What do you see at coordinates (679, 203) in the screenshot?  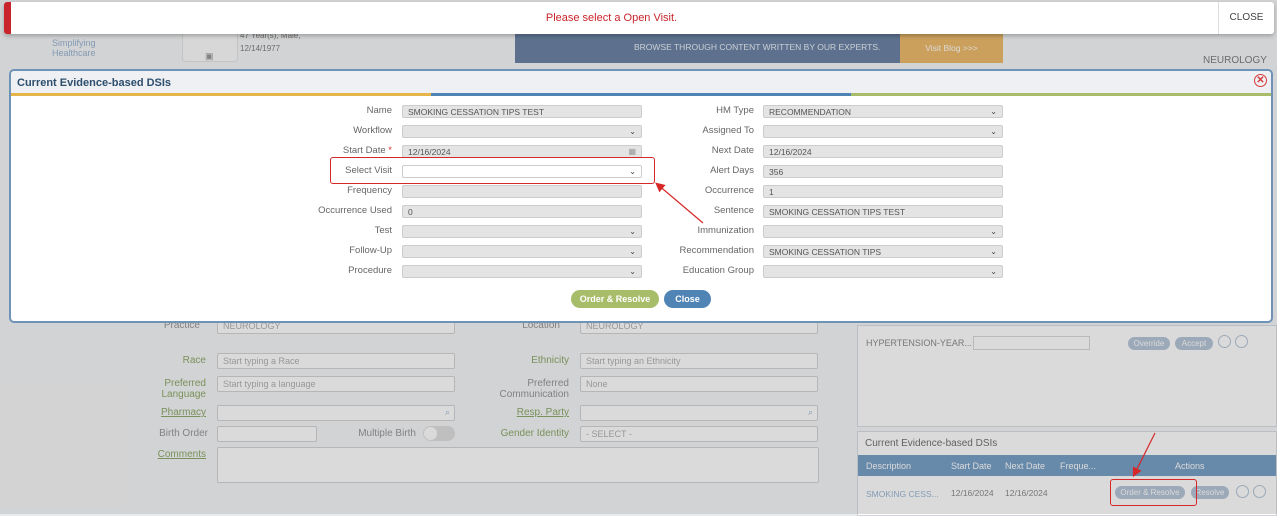 I see `arrow-to-select-visit` at bounding box center [679, 203].